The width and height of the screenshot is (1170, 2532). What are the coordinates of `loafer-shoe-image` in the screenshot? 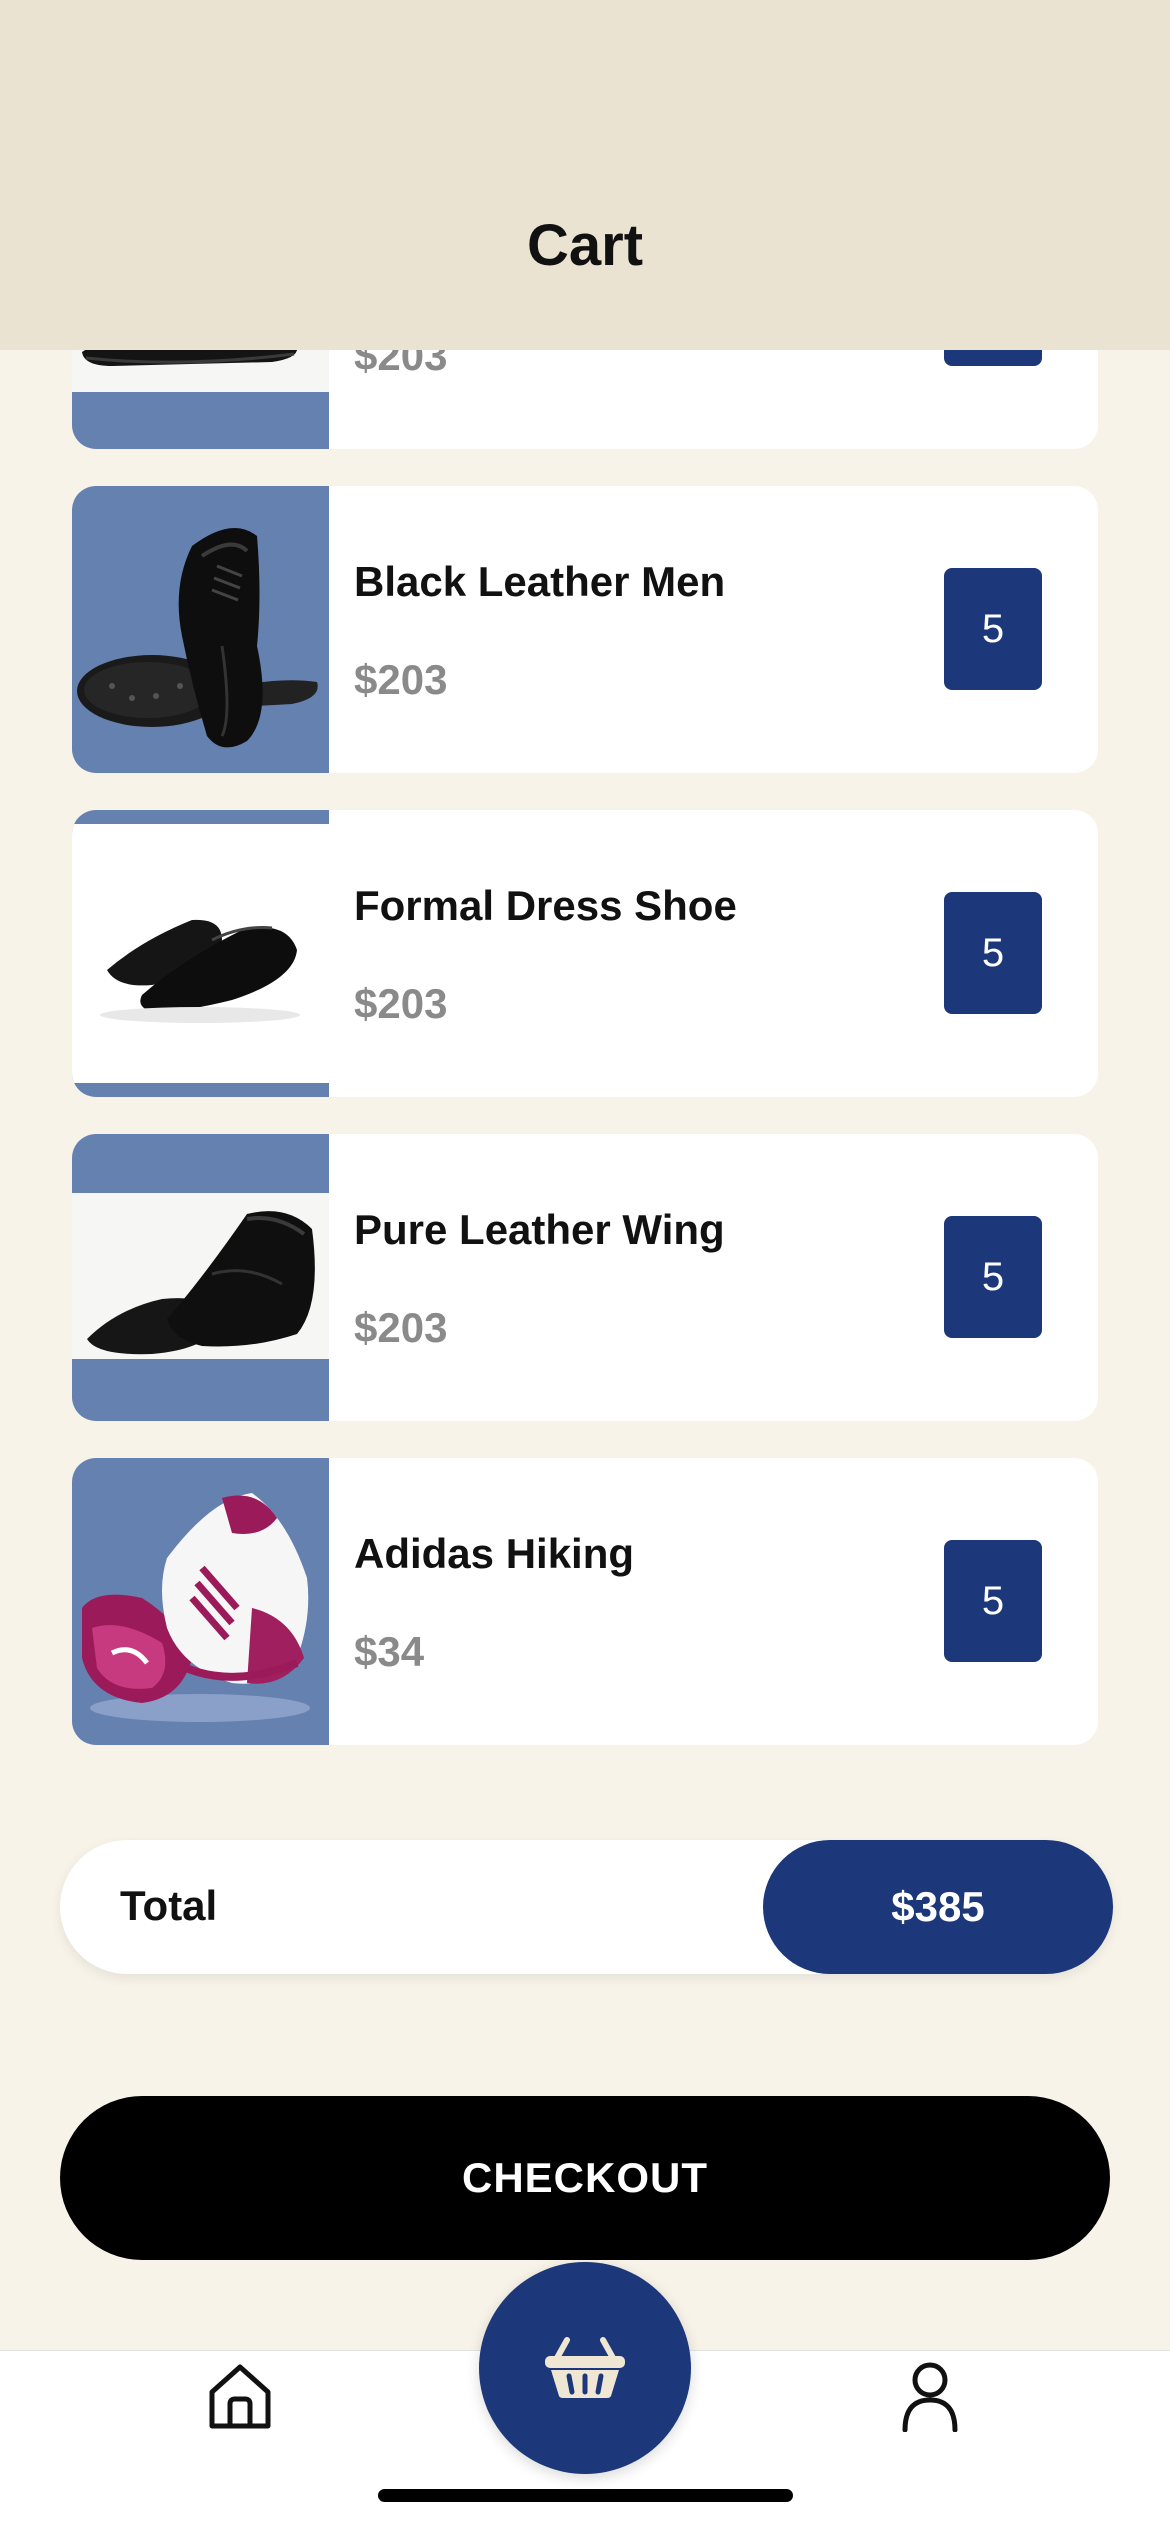 It's located at (201, 1283).